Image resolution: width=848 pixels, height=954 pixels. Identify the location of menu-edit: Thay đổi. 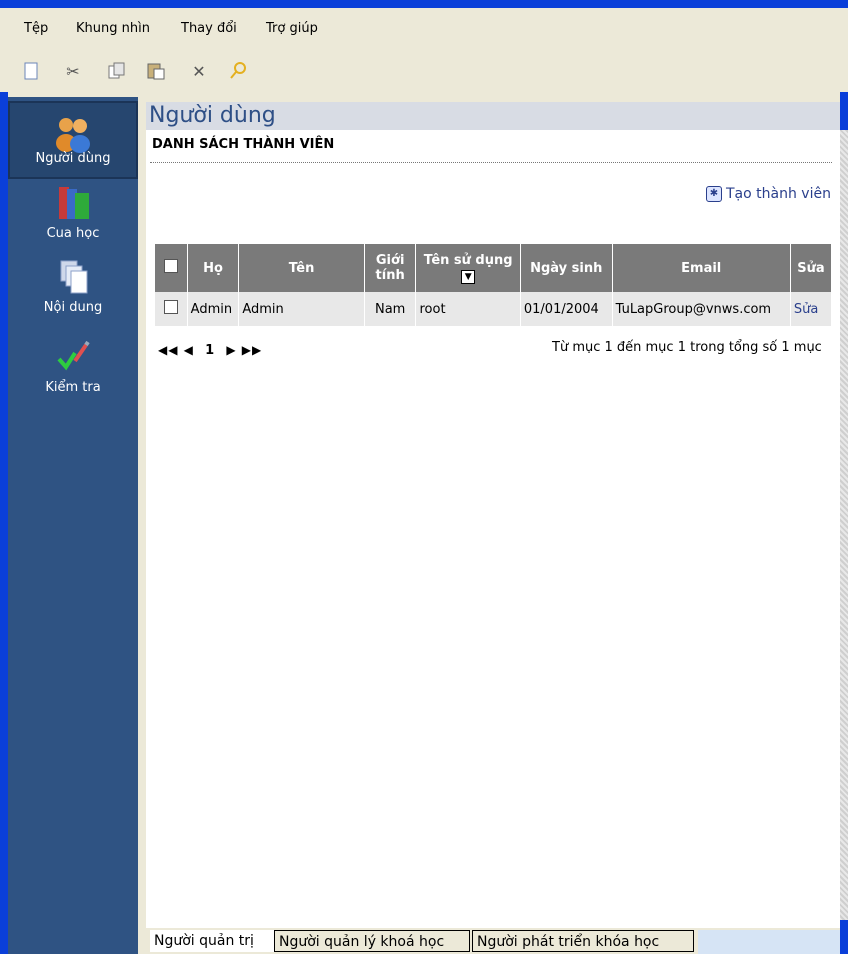
(209, 28).